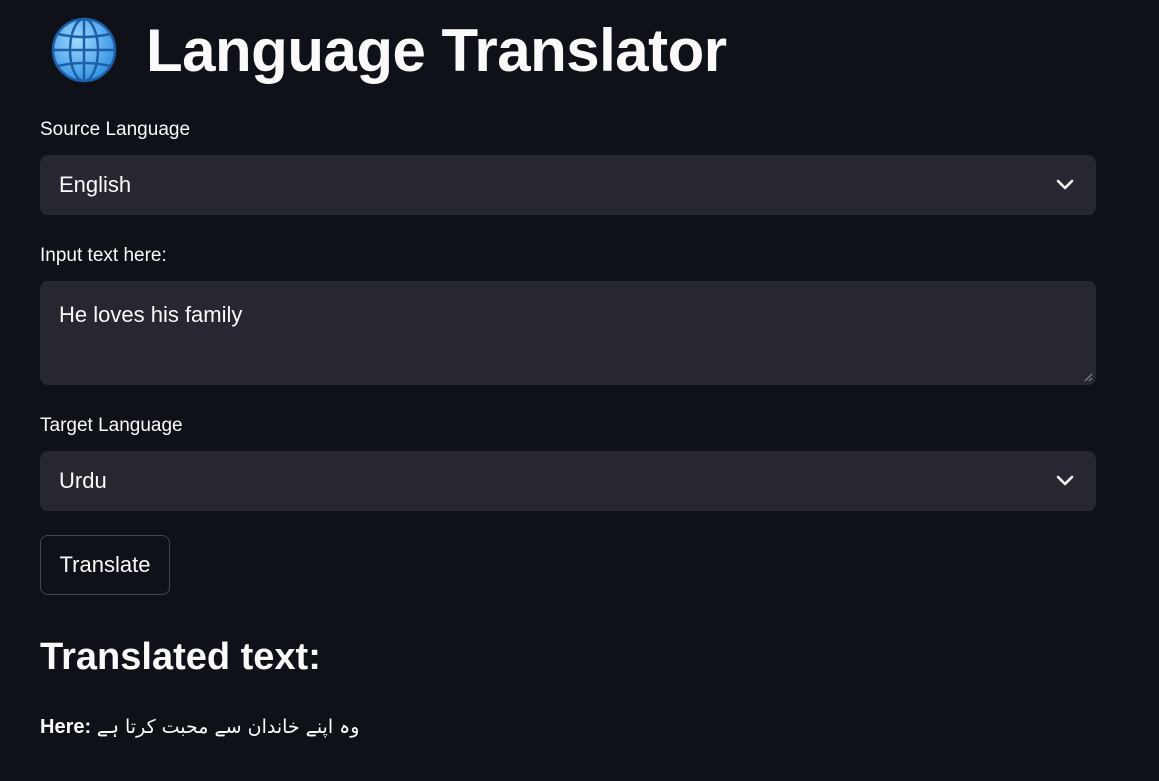 The width and height of the screenshot is (1159, 781). What do you see at coordinates (228, 727) in the screenshot?
I see `translated-text-value: وہ اپنے خاندان سے محبت کرتا ہے` at bounding box center [228, 727].